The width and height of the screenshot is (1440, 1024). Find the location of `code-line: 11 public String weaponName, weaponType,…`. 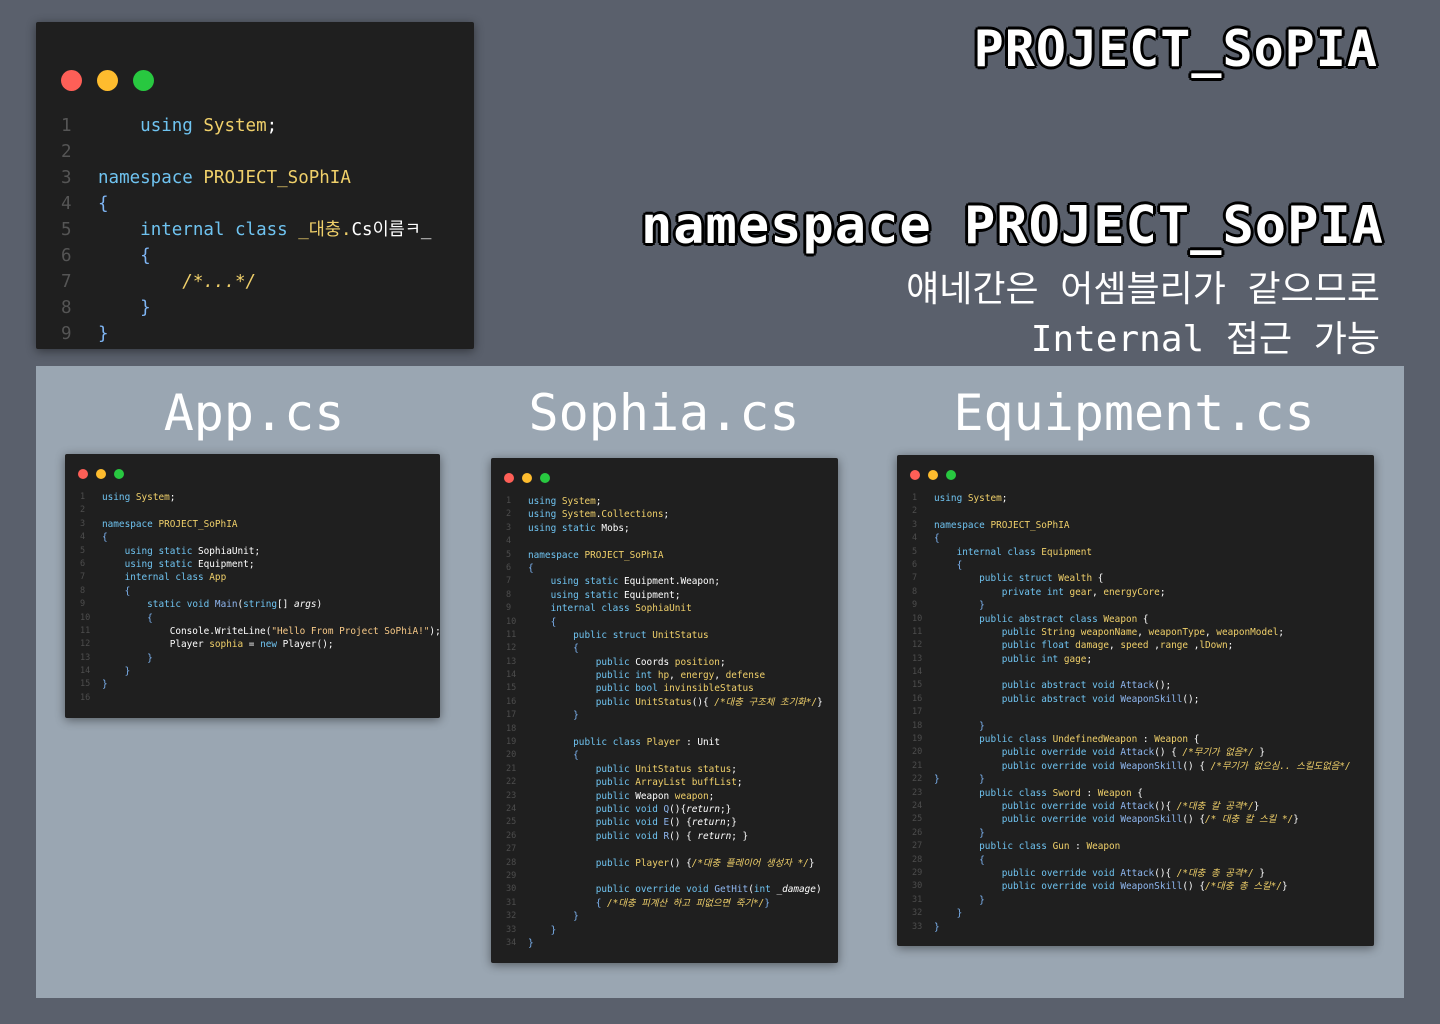

code-line: 11 public String weaponName, weaponType,… is located at coordinates (1131, 632).